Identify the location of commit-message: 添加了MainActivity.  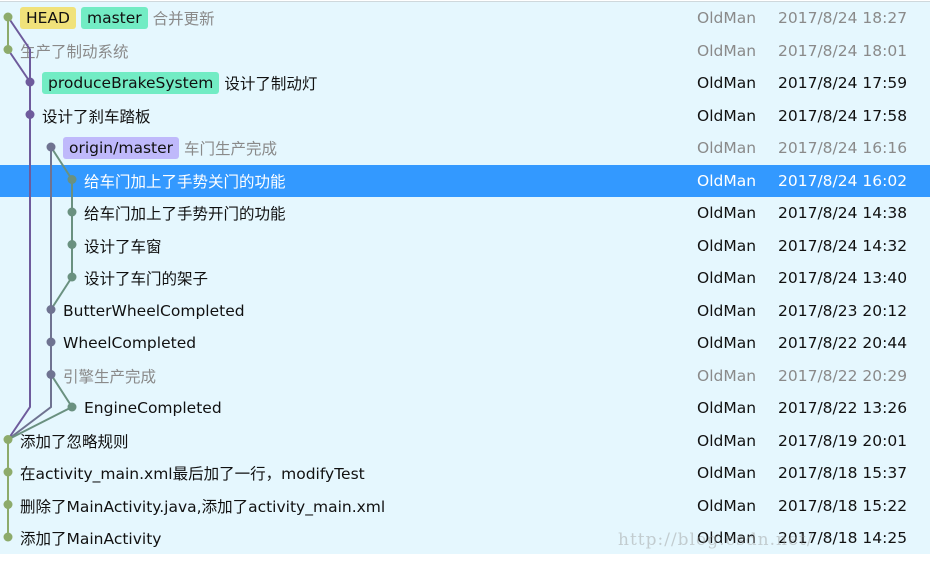
(91, 539).